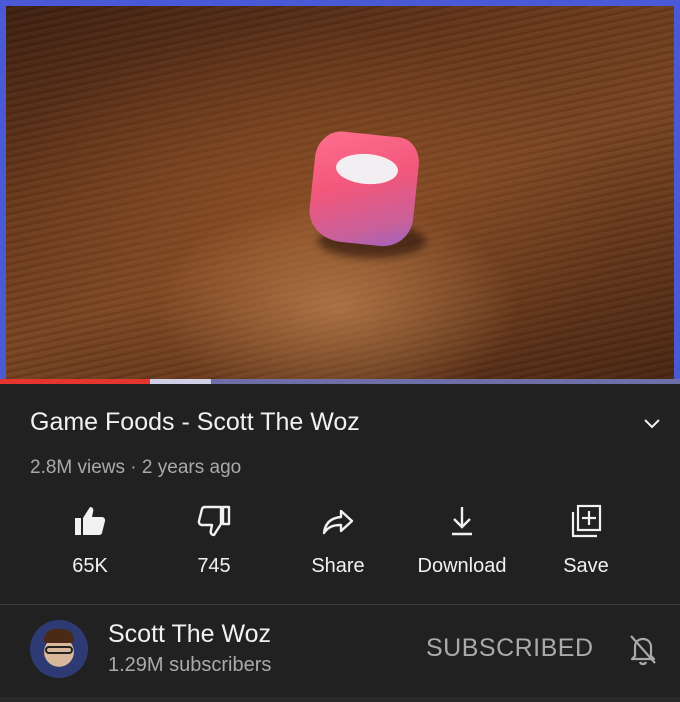  Describe the element at coordinates (586, 543) in the screenshot. I see `save-button: Save` at that location.